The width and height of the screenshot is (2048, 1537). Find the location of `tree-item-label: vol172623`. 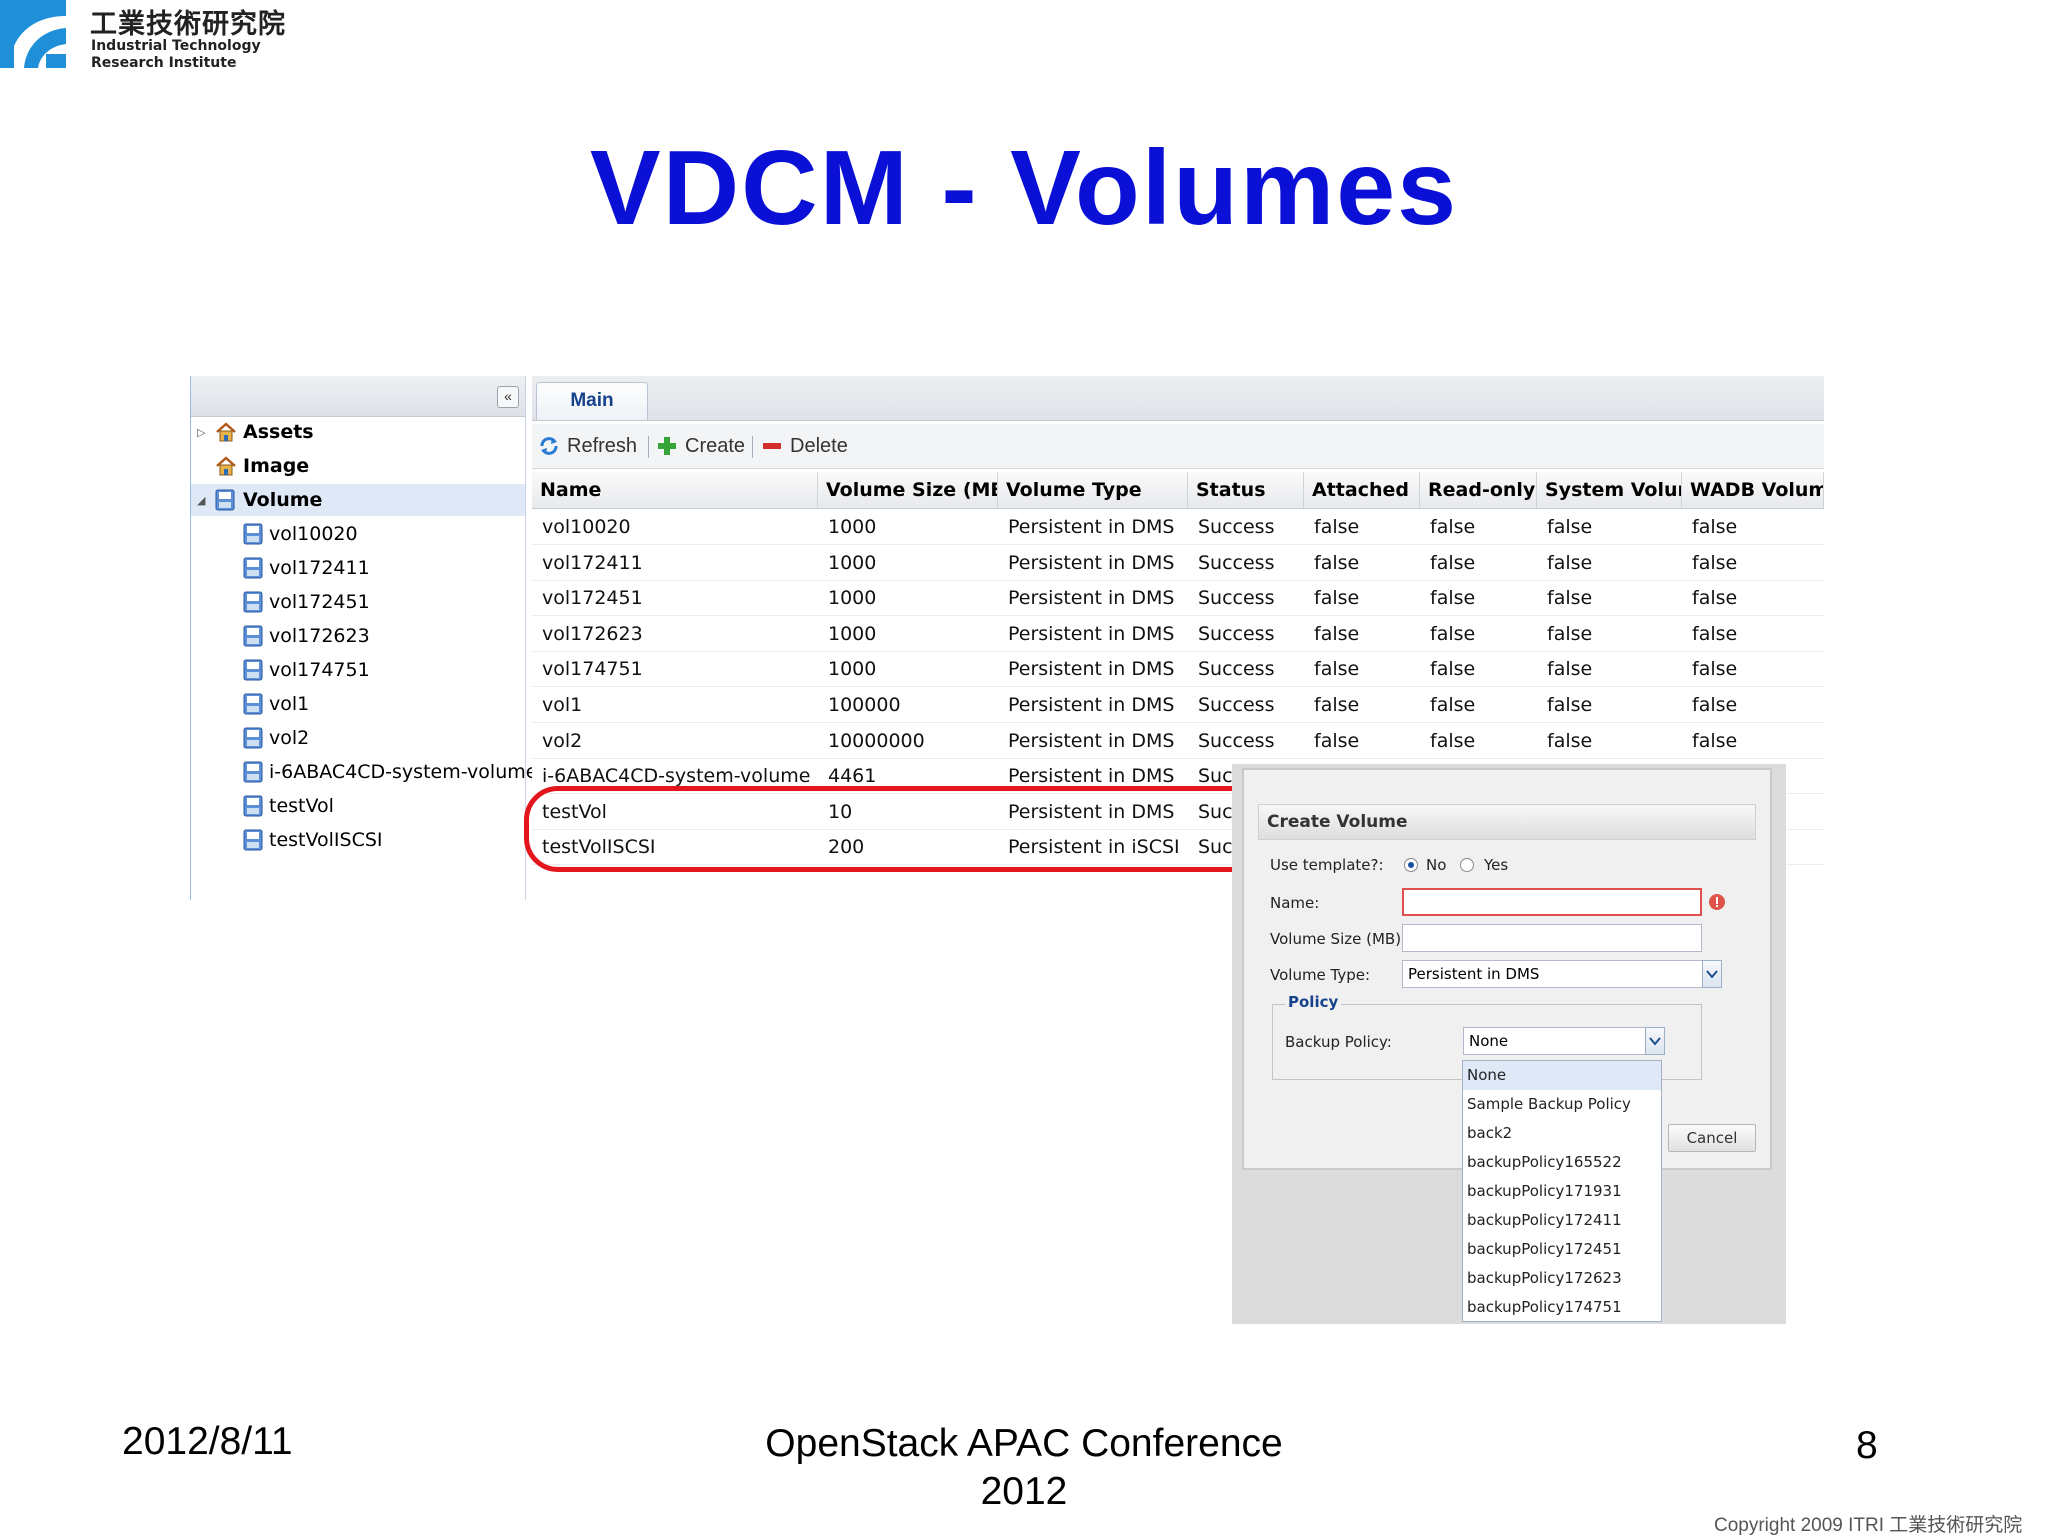

tree-item-label: vol172623 is located at coordinates (319, 636).